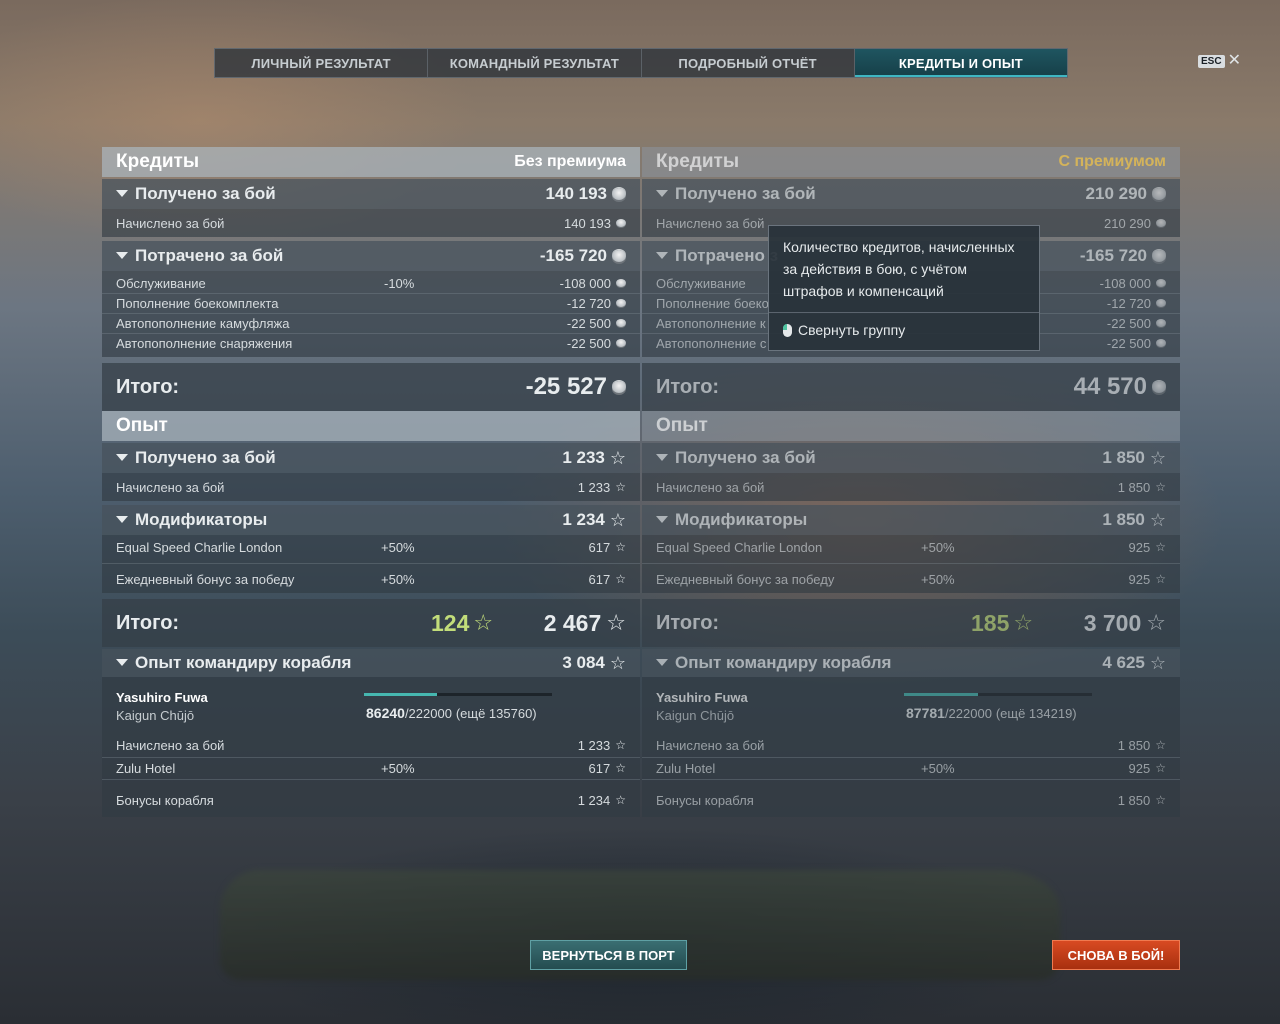  What do you see at coordinates (587, 223) in the screenshot?
I see `row-value: 140 193` at bounding box center [587, 223].